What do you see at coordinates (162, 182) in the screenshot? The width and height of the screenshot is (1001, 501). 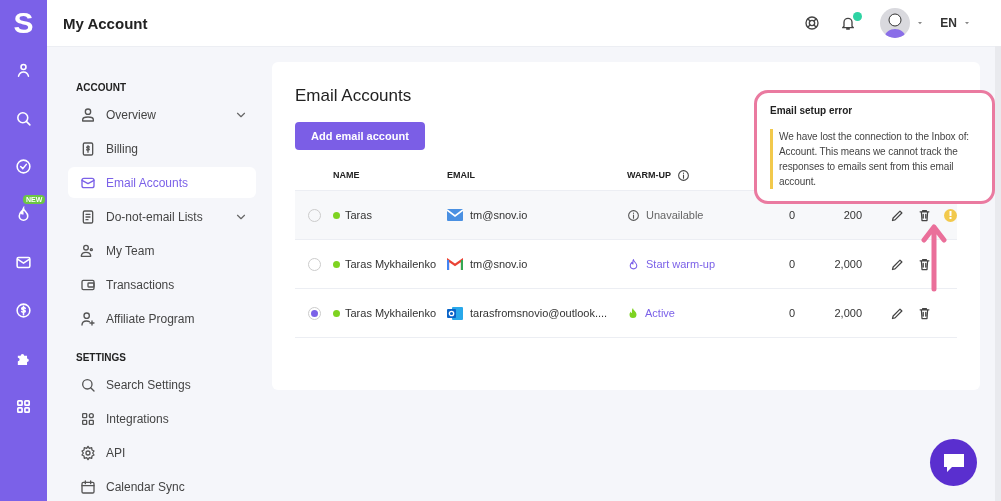 I see `sidebar-item: Email Accounts` at bounding box center [162, 182].